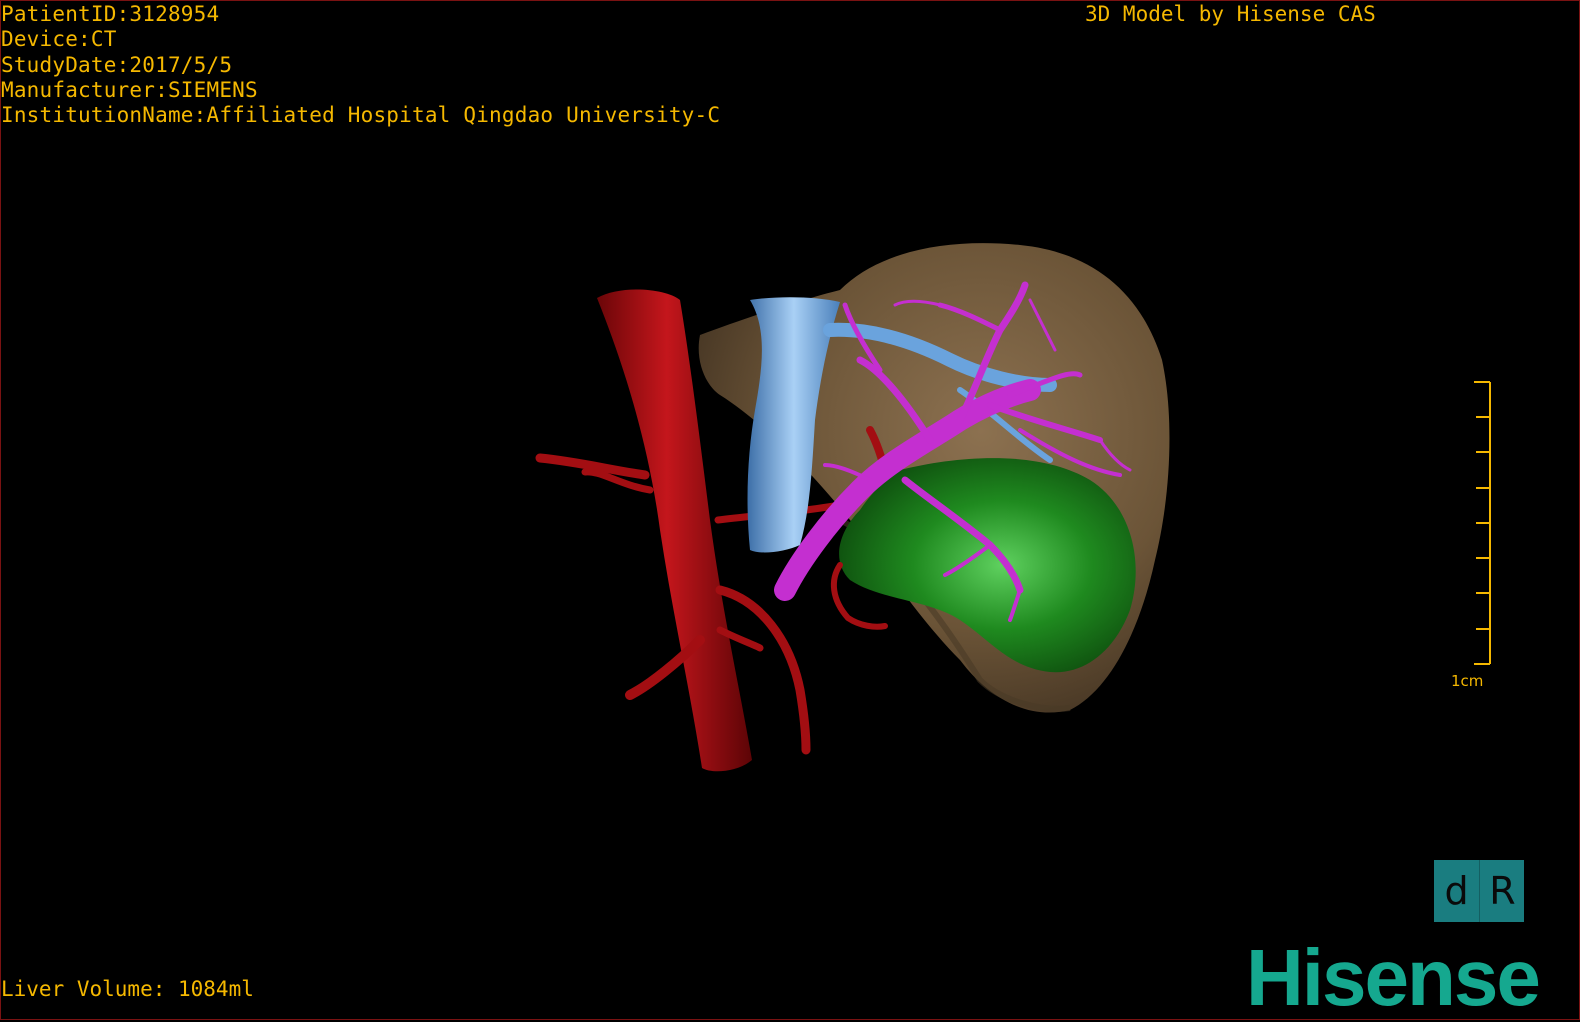 The image size is (1580, 1022). Describe the element at coordinates (1467, 681) in the screenshot. I see `scale-label: 1cm` at that location.